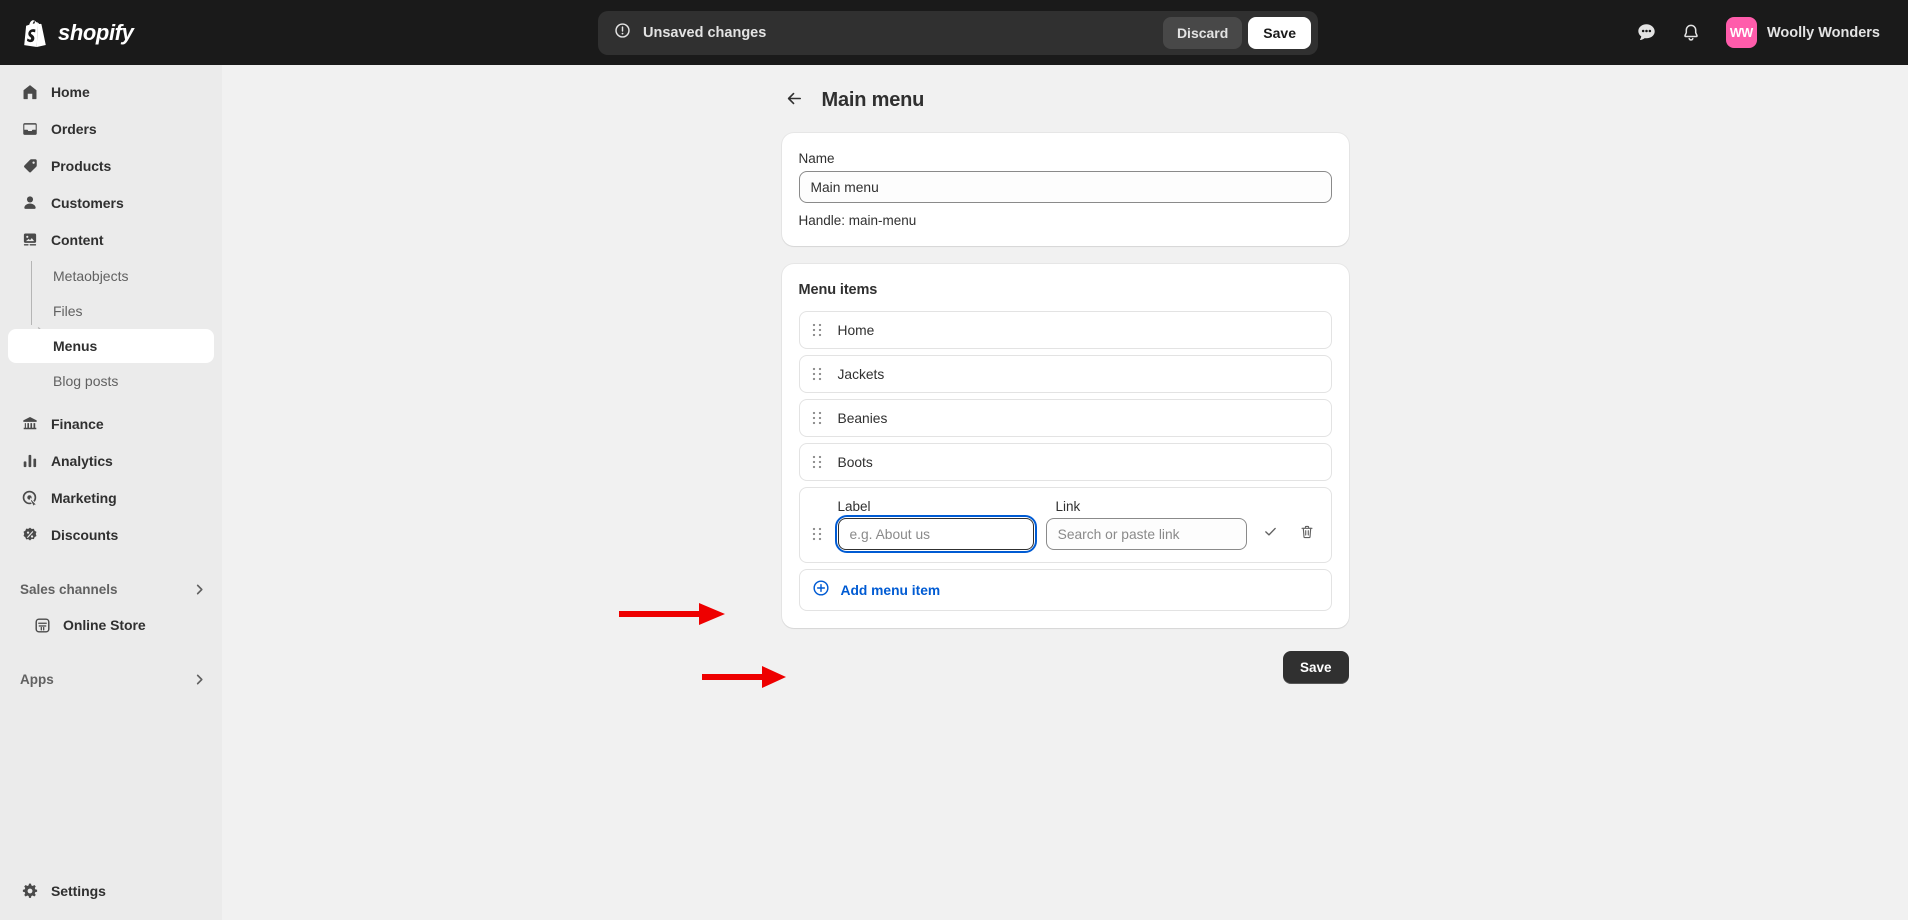 This screenshot has height=920, width=1908. I want to click on menu-item-label: Beanies, so click(862, 418).